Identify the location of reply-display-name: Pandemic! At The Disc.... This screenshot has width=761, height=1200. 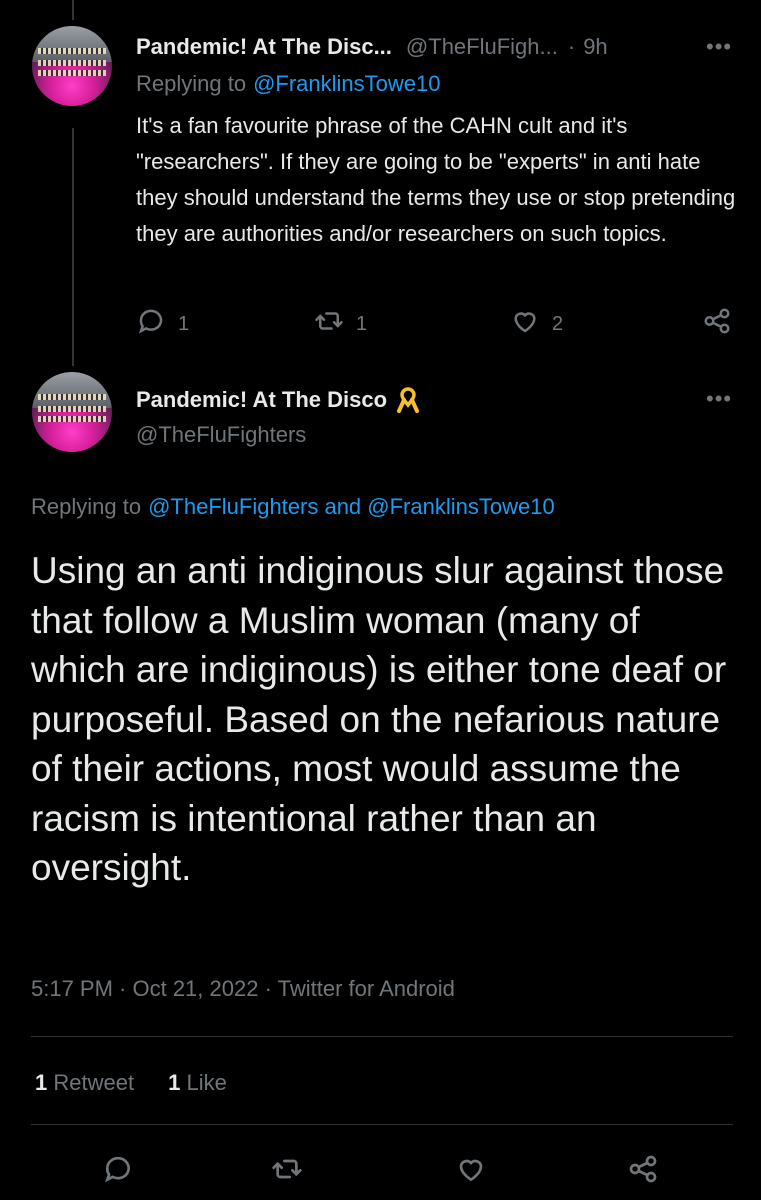
(264, 47).